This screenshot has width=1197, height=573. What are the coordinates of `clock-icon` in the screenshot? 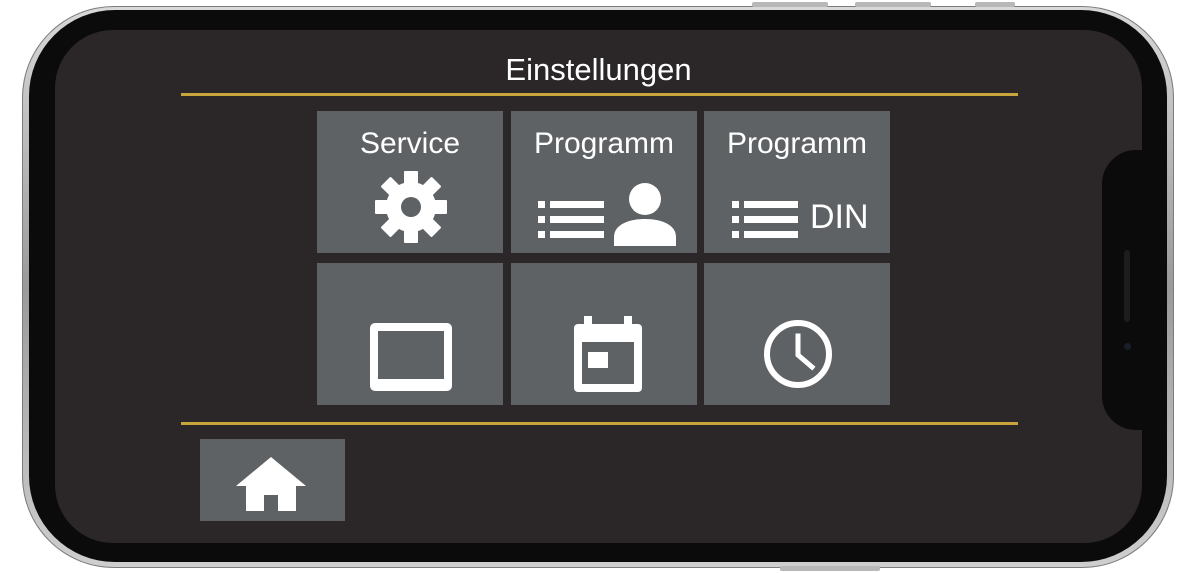 It's located at (798, 354).